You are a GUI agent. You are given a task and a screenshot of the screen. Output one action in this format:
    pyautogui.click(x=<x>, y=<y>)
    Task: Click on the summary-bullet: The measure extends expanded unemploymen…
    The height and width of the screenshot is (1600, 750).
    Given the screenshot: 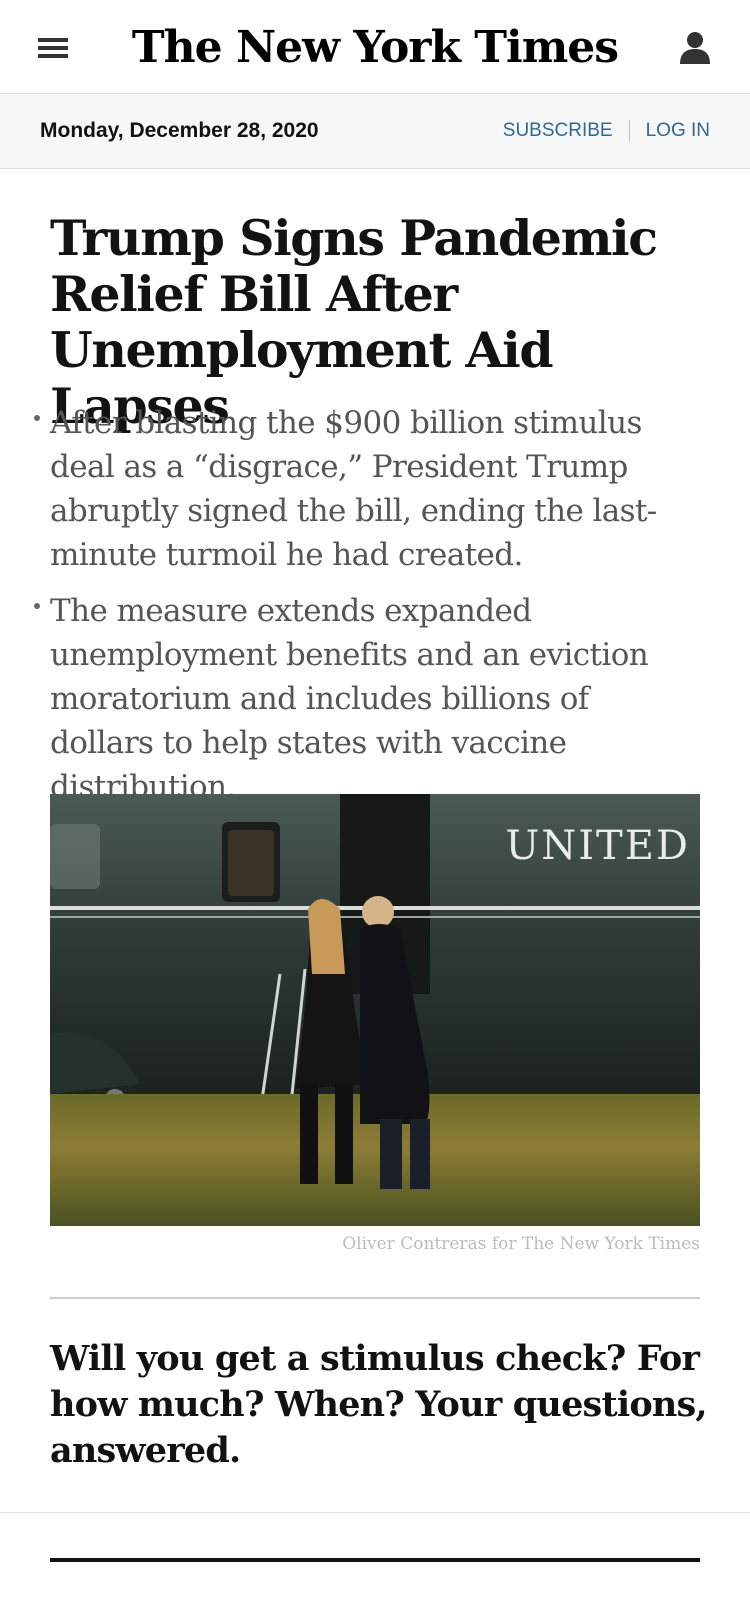 What is the action you would take?
    pyautogui.click(x=367, y=699)
    